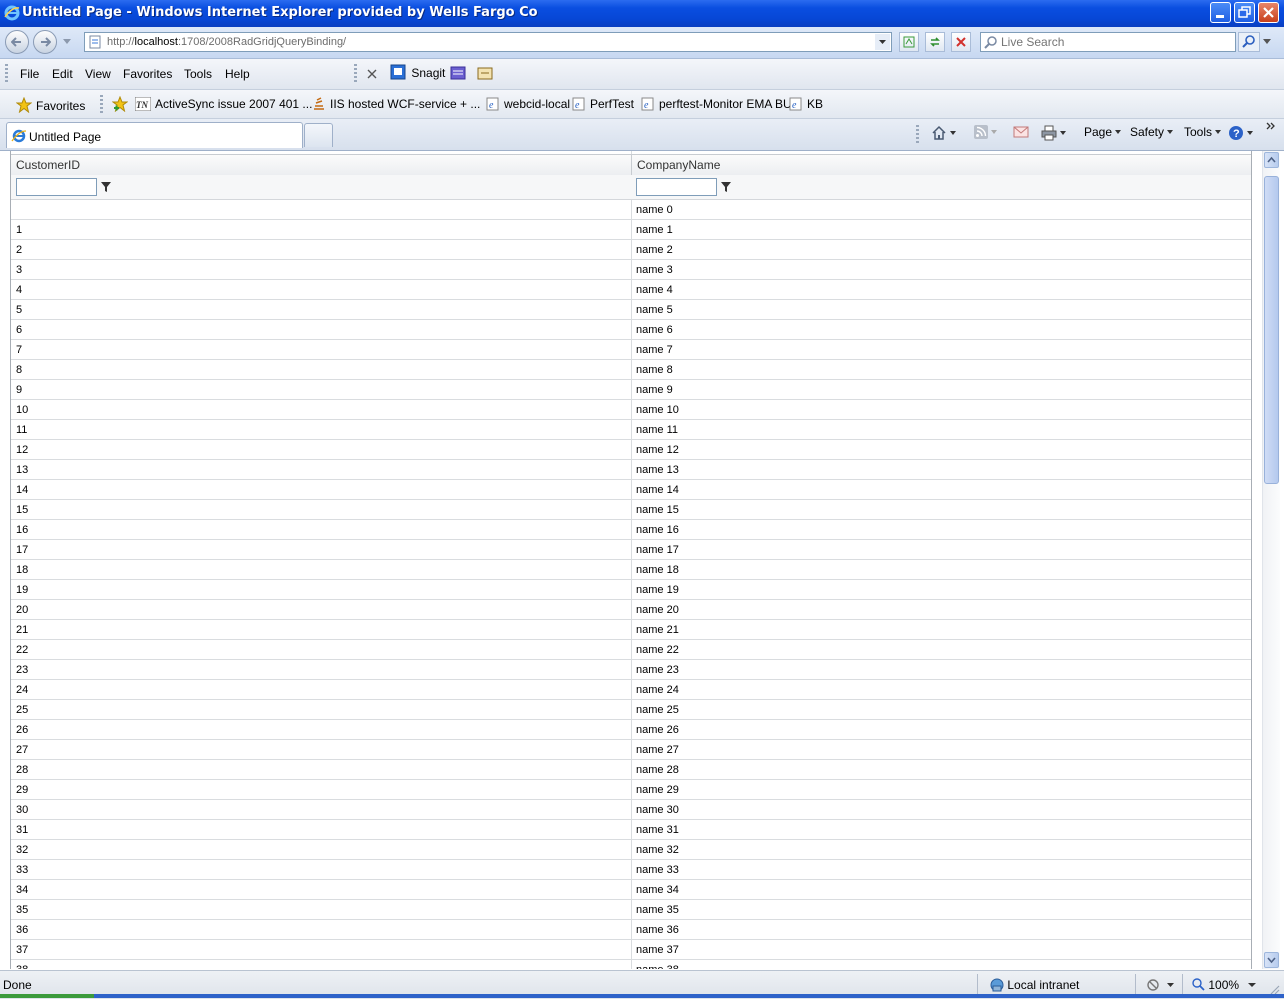 The height and width of the screenshot is (999, 1284). I want to click on menu-file: File, so click(29, 74).